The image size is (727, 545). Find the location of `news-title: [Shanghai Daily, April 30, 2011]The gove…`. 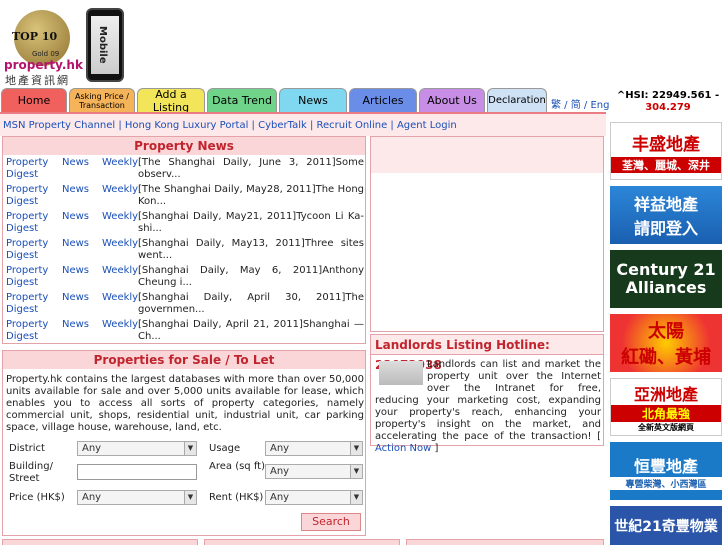

news-title: [Shanghai Daily, April 30, 2011]The gove… is located at coordinates (251, 304).